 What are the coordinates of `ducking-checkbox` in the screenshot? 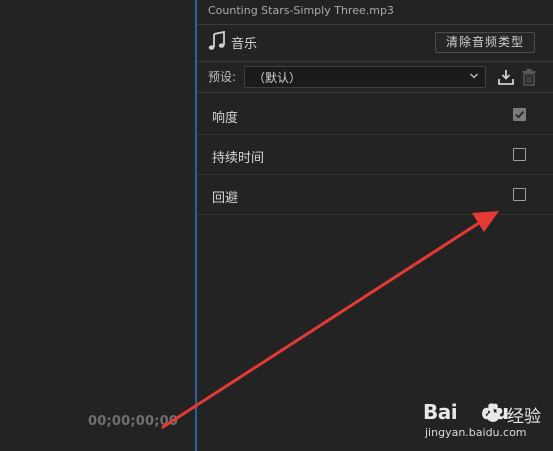 It's located at (519, 194).